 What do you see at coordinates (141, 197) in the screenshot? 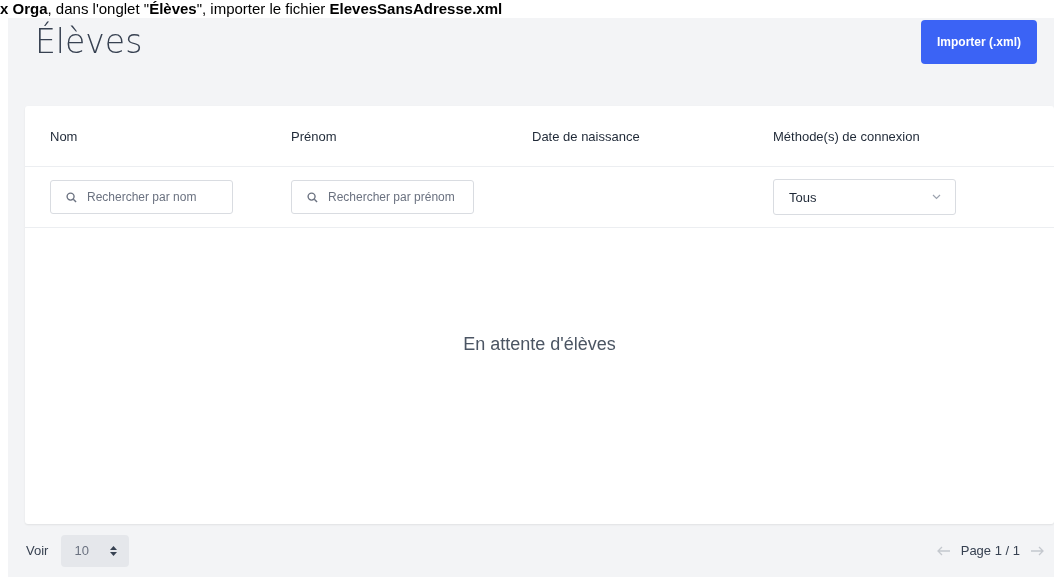
I see `search-field: Rechercher par nom` at bounding box center [141, 197].